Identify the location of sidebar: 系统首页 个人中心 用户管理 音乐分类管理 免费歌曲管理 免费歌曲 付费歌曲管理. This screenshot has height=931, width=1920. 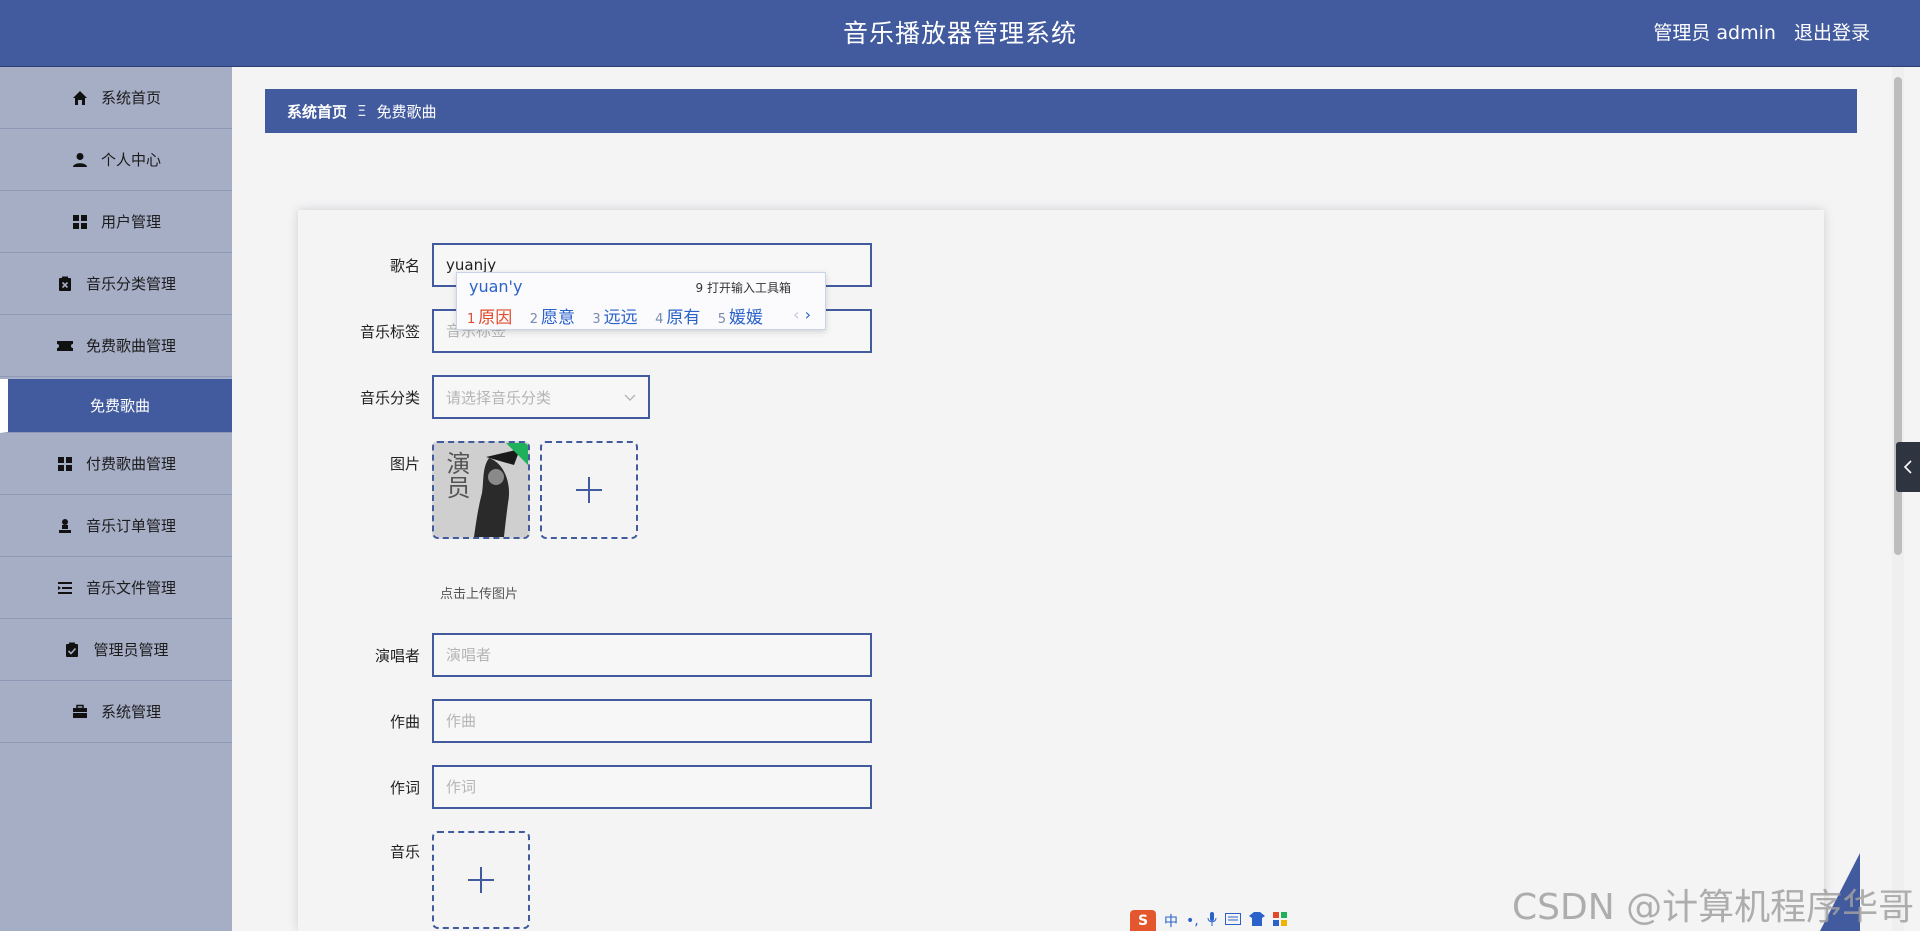
(116, 499).